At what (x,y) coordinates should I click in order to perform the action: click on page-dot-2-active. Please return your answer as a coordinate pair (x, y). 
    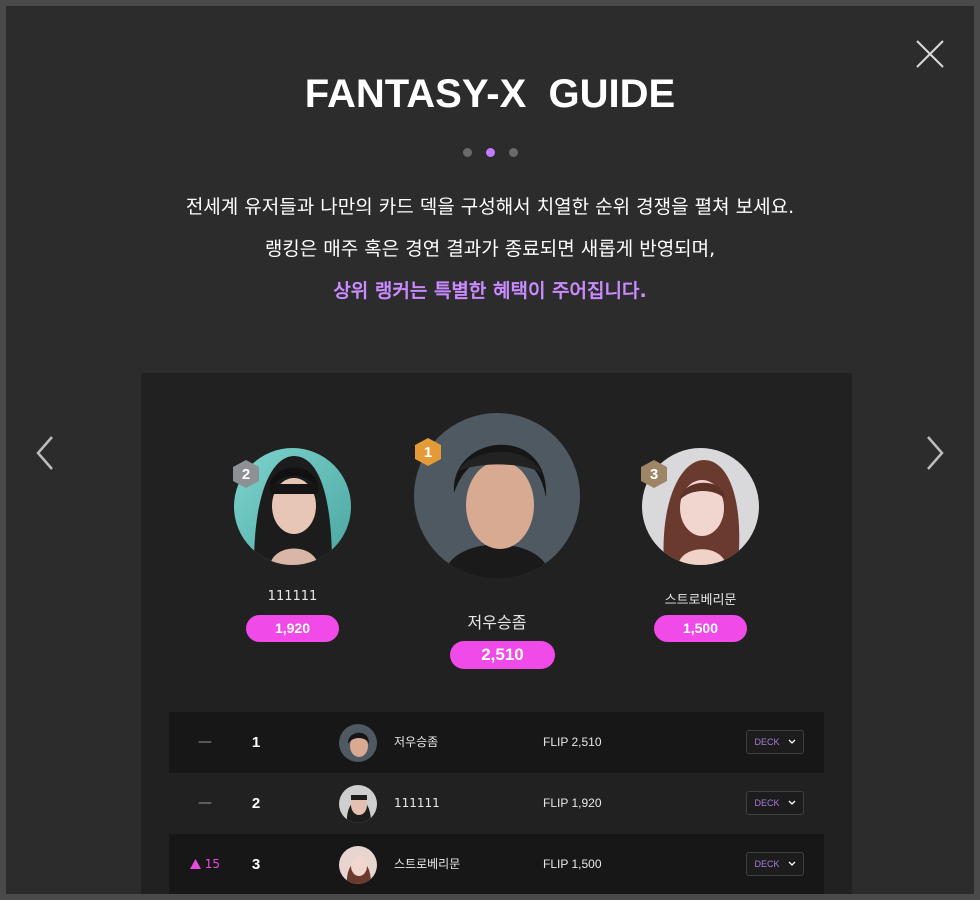
    Looking at the image, I should click on (490, 152).